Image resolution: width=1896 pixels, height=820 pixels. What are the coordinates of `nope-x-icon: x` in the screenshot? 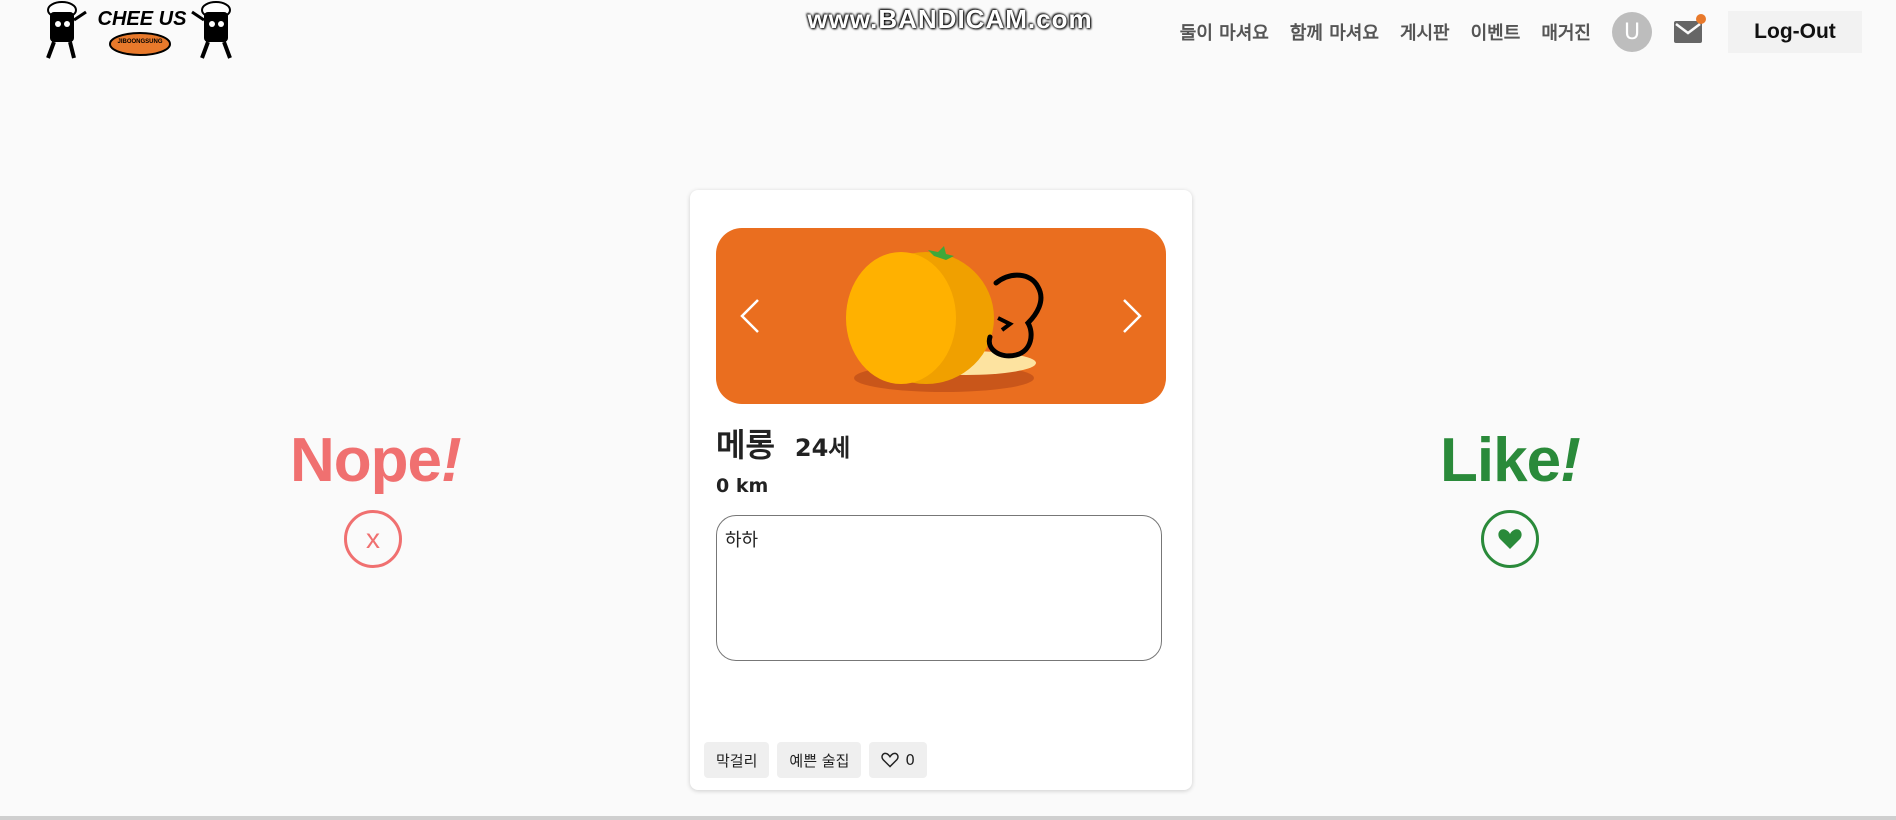 It's located at (373, 538).